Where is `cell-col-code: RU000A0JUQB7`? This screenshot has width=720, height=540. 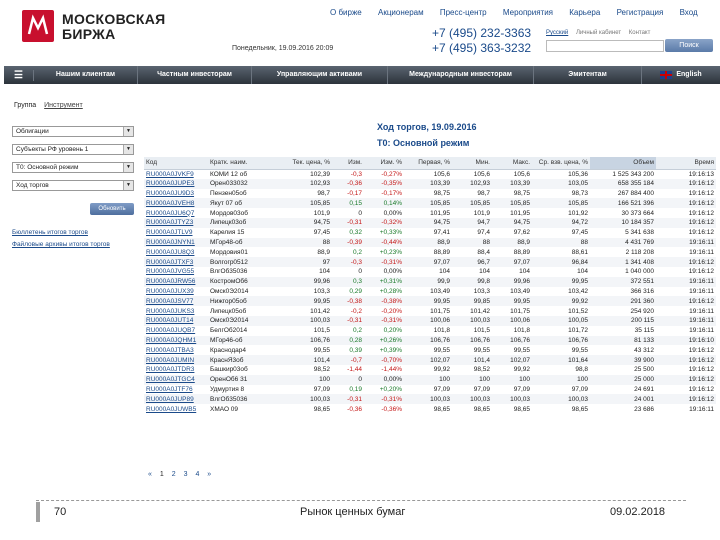
cell-col-code: RU000A0JUQB7 is located at coordinates (176, 331).